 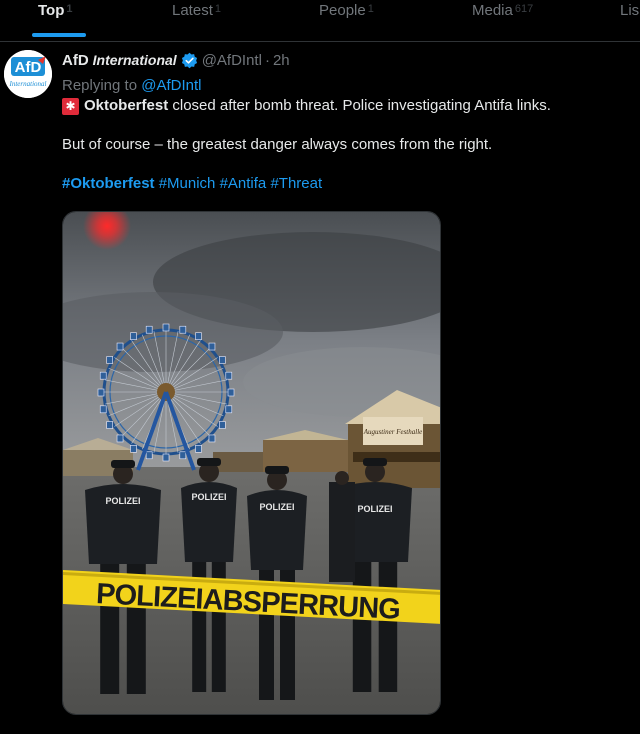 What do you see at coordinates (342, 85) in the screenshot?
I see `replying-to: Replying to @AfDIntl` at bounding box center [342, 85].